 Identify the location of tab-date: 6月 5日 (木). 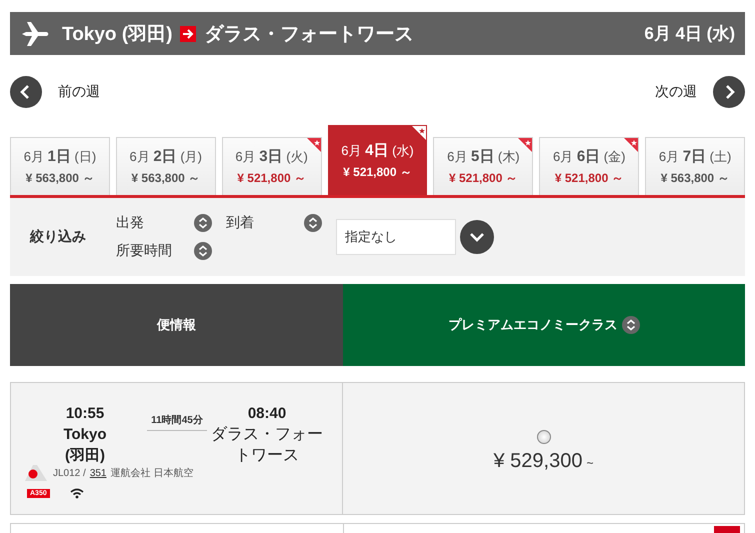
(483, 156).